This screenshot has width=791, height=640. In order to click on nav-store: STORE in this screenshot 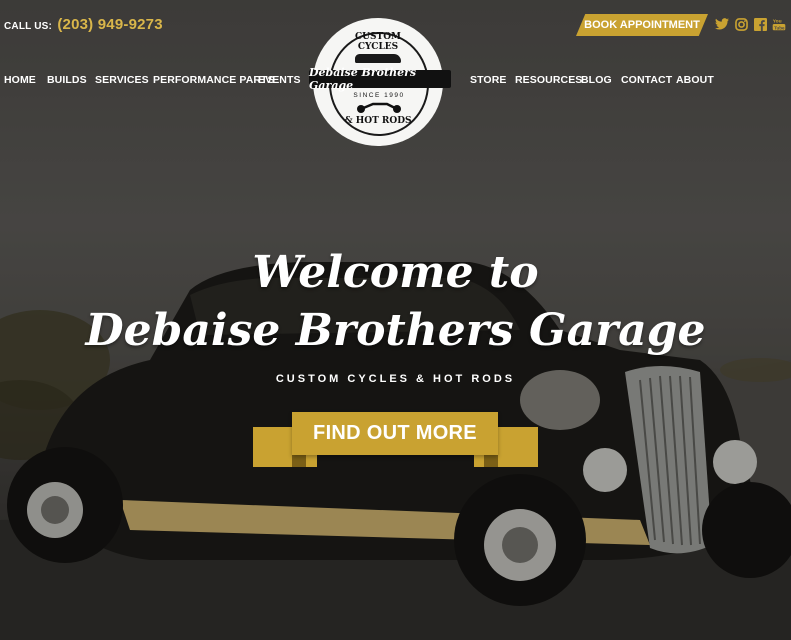, I will do `click(488, 80)`.